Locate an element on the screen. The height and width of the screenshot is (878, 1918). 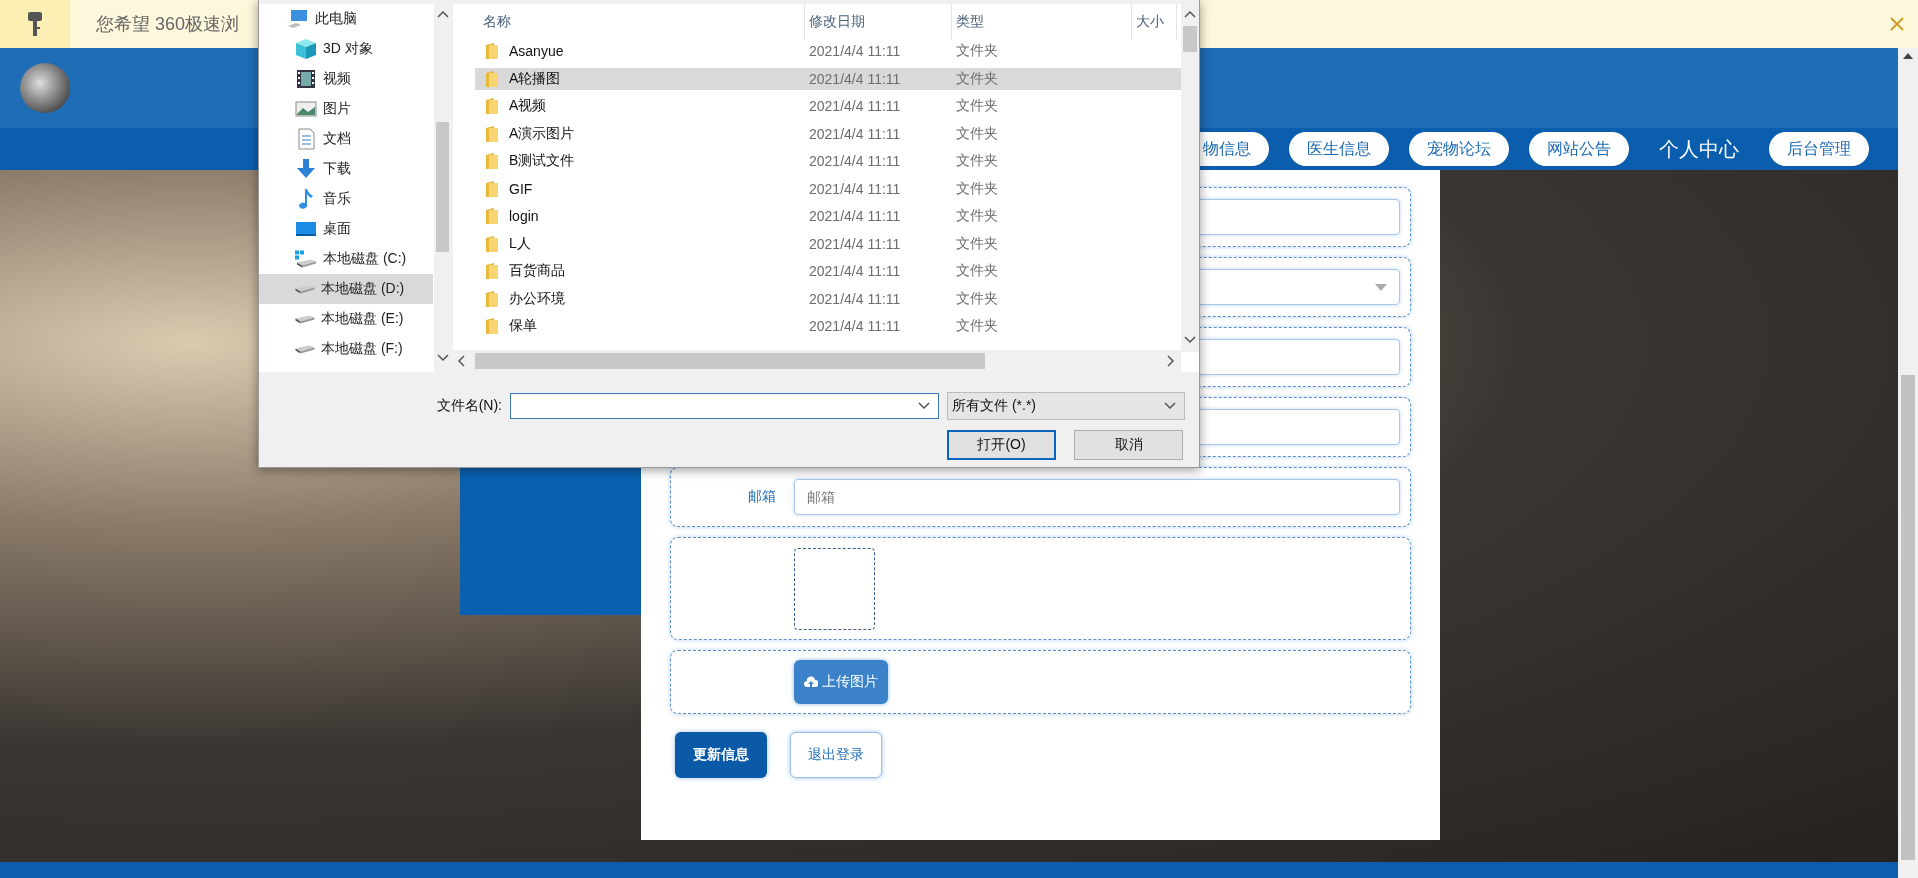
document-icon is located at coordinates (306, 139).